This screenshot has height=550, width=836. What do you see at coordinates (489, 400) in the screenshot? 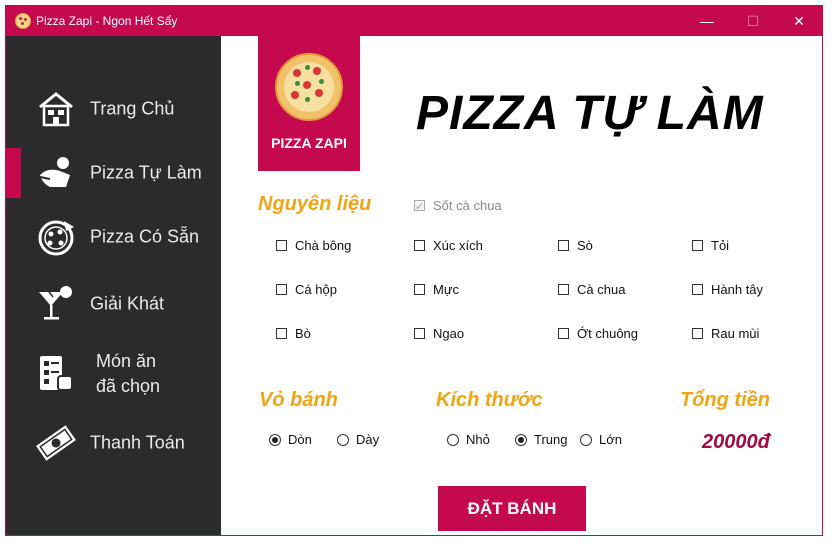
I see `size-title: Kích thước` at bounding box center [489, 400].